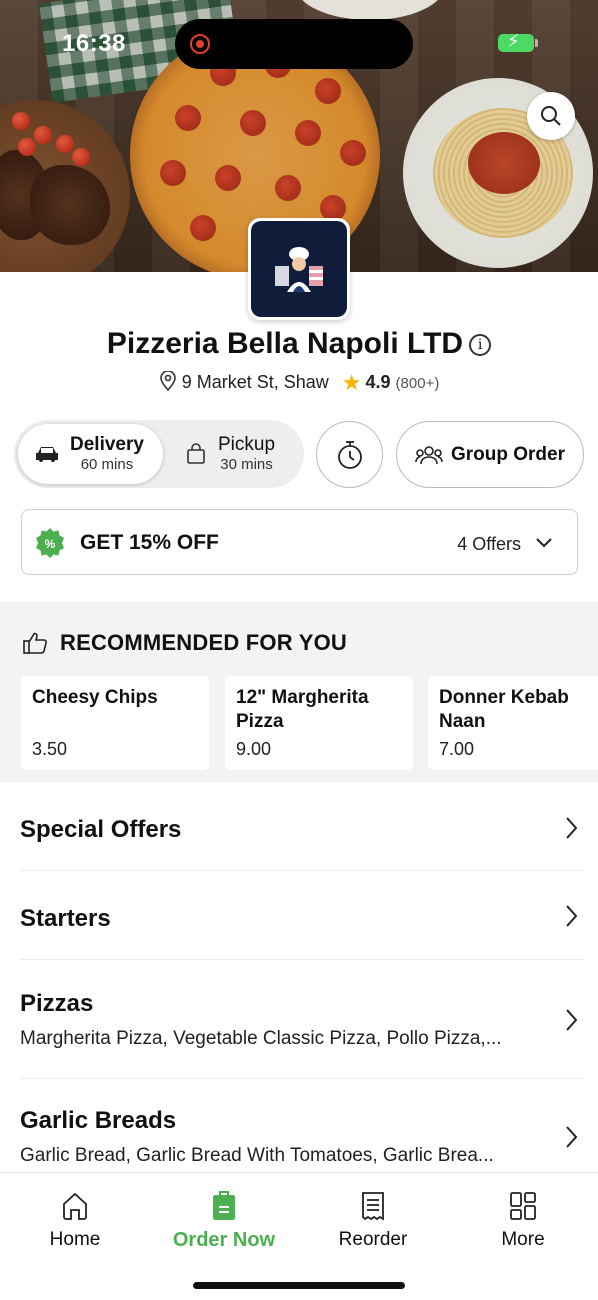  I want to click on item-price: 7.00, so click(457, 749).